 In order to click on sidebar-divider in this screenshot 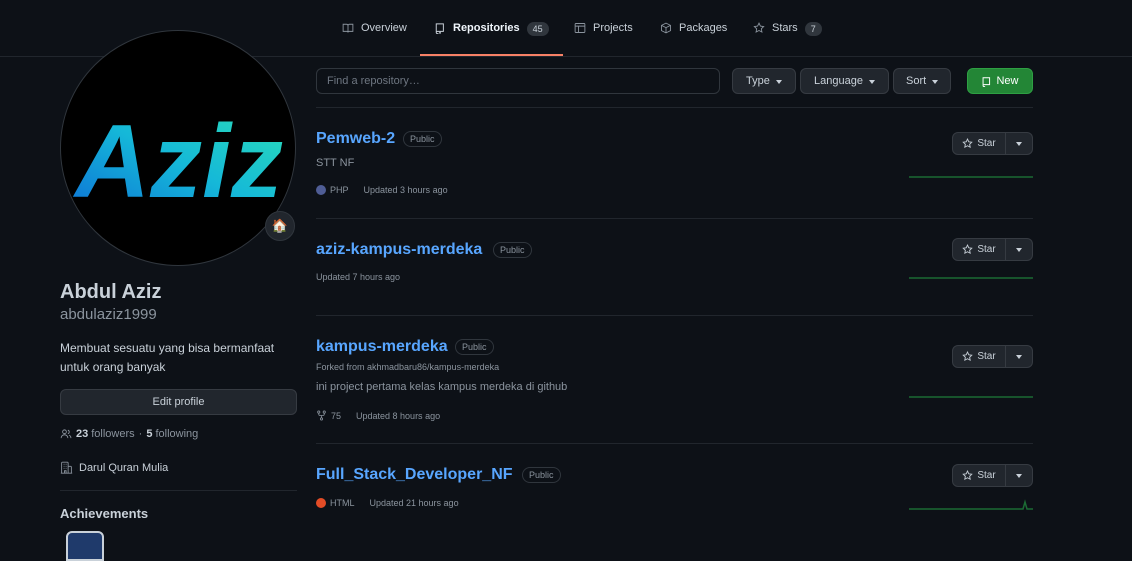, I will do `click(178, 490)`.